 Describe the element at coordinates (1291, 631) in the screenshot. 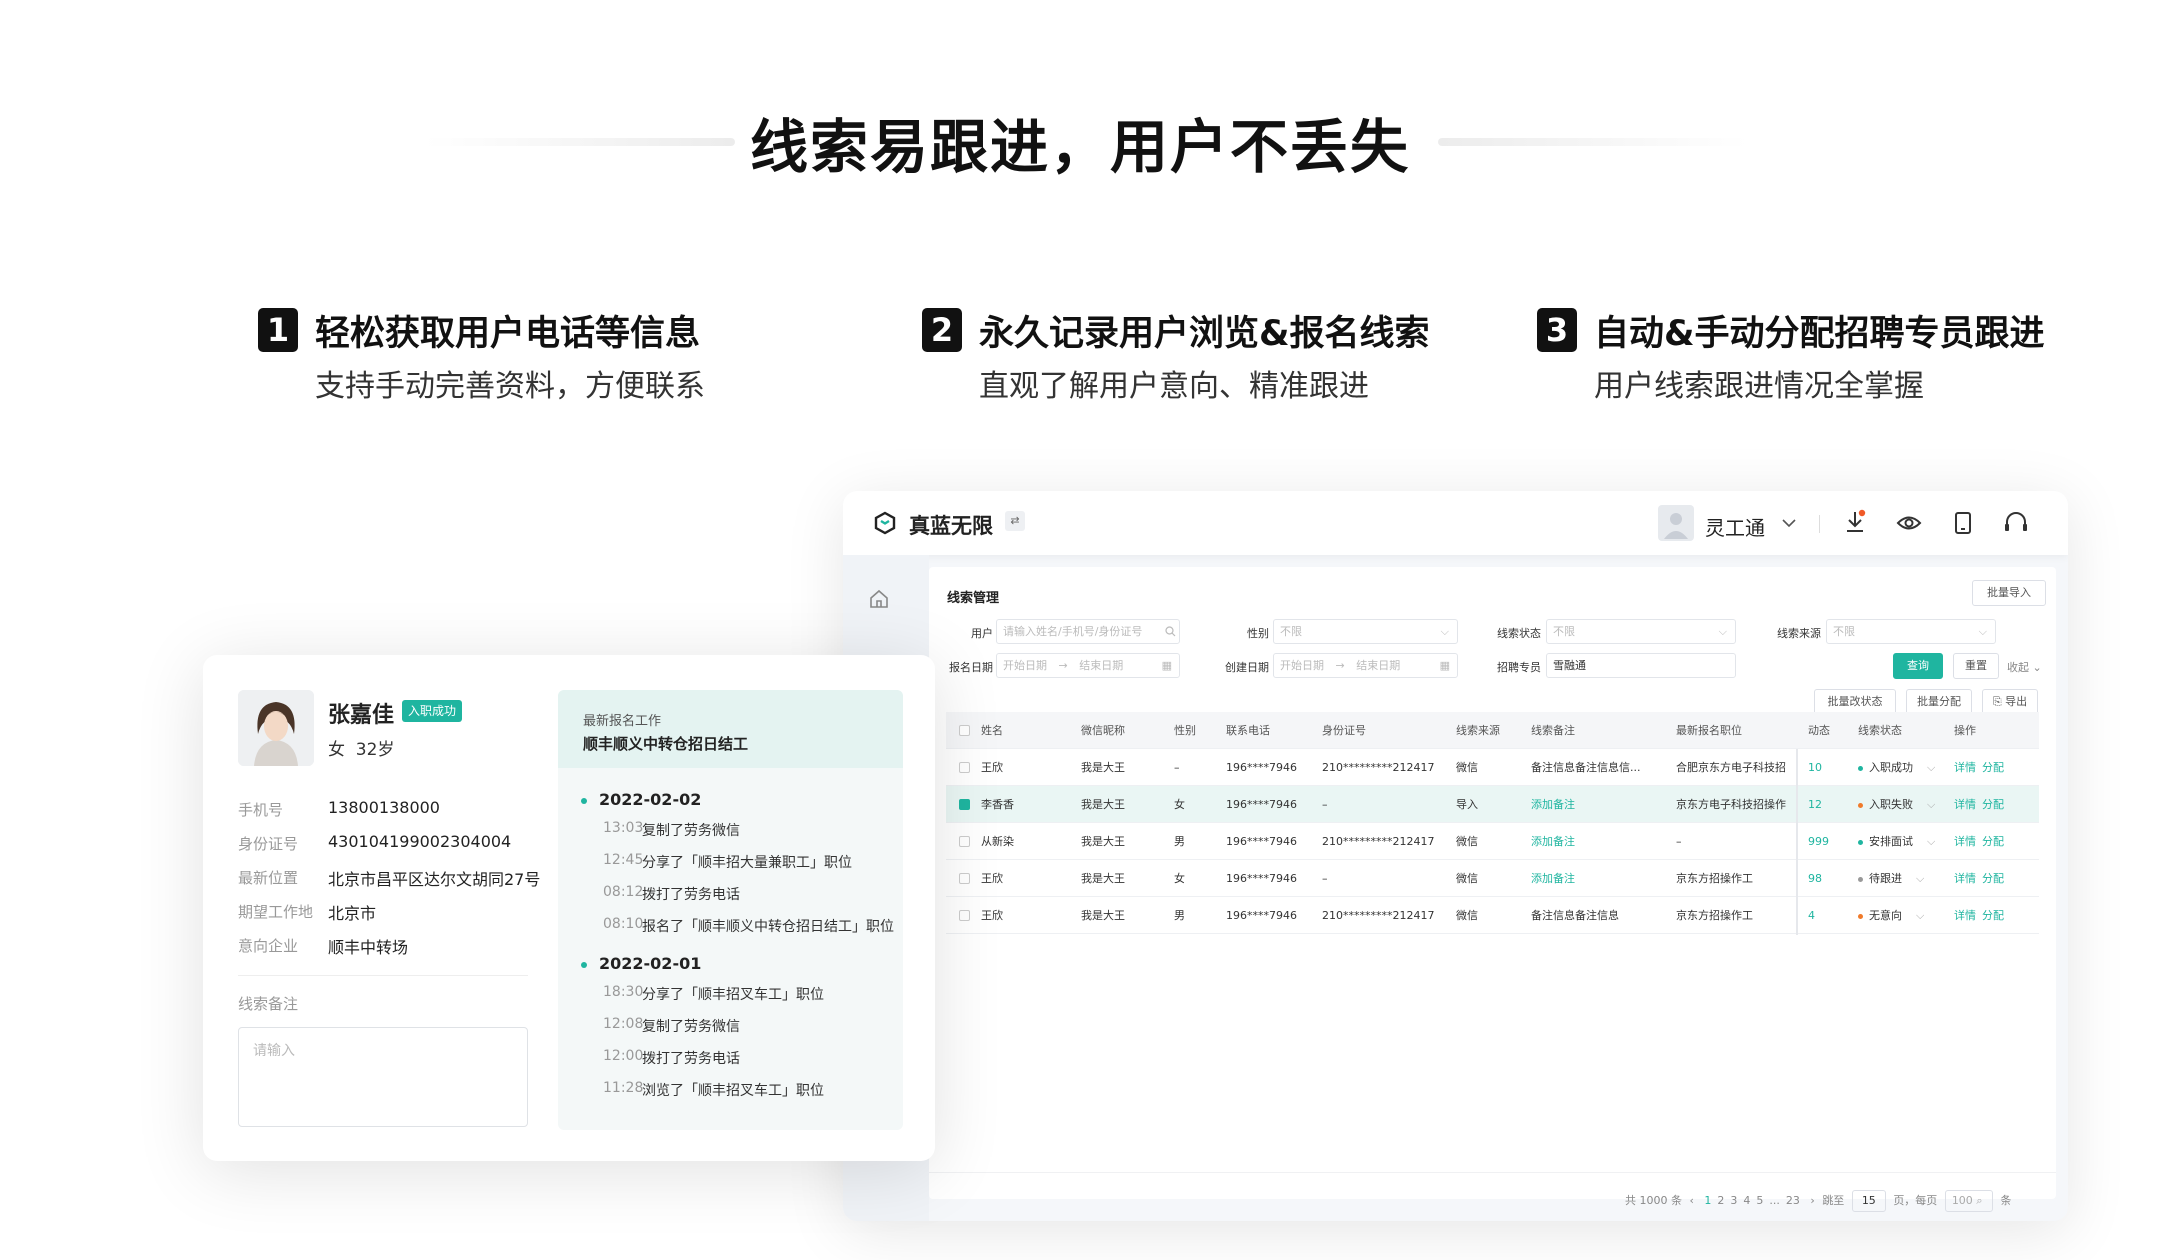

I see `gender-select-value: 不限` at that location.